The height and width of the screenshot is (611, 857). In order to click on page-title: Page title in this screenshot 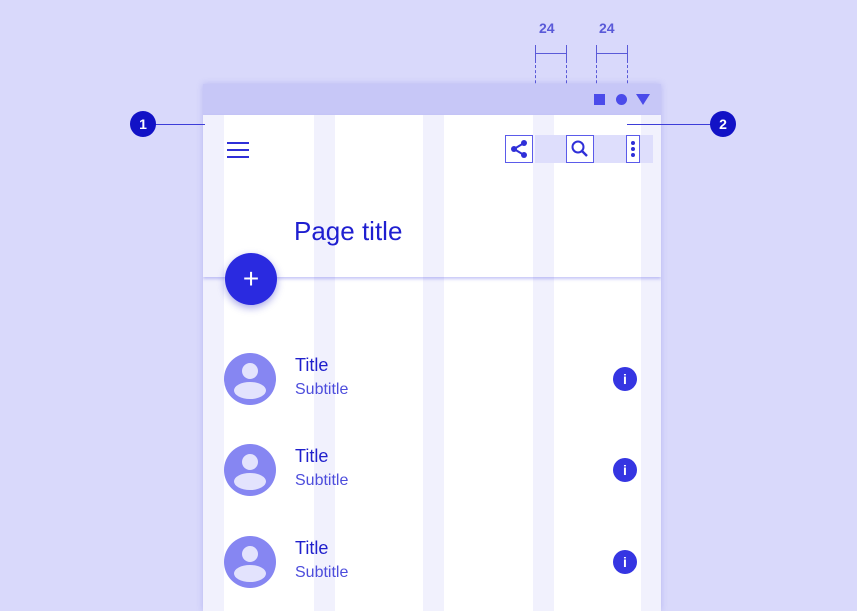, I will do `click(348, 231)`.